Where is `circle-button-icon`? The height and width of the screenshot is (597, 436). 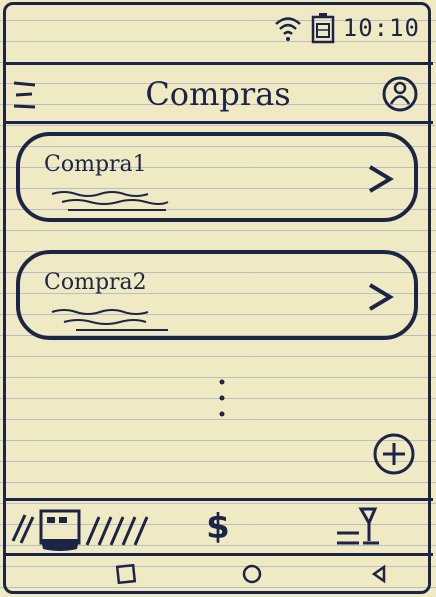 circle-button-icon is located at coordinates (252, 574).